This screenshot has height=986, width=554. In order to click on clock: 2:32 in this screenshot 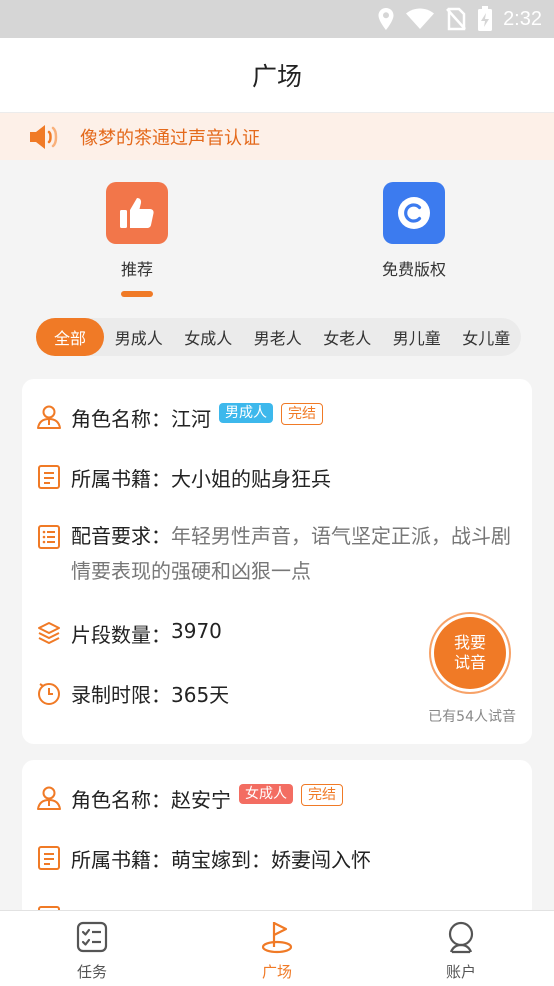, I will do `click(522, 18)`.